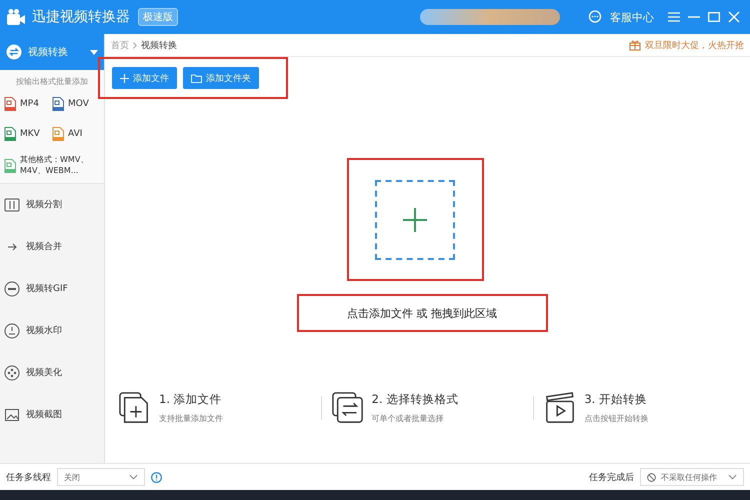 The image size is (750, 500). What do you see at coordinates (94, 52) in the screenshot?
I see `dropdown-caret-icon` at bounding box center [94, 52].